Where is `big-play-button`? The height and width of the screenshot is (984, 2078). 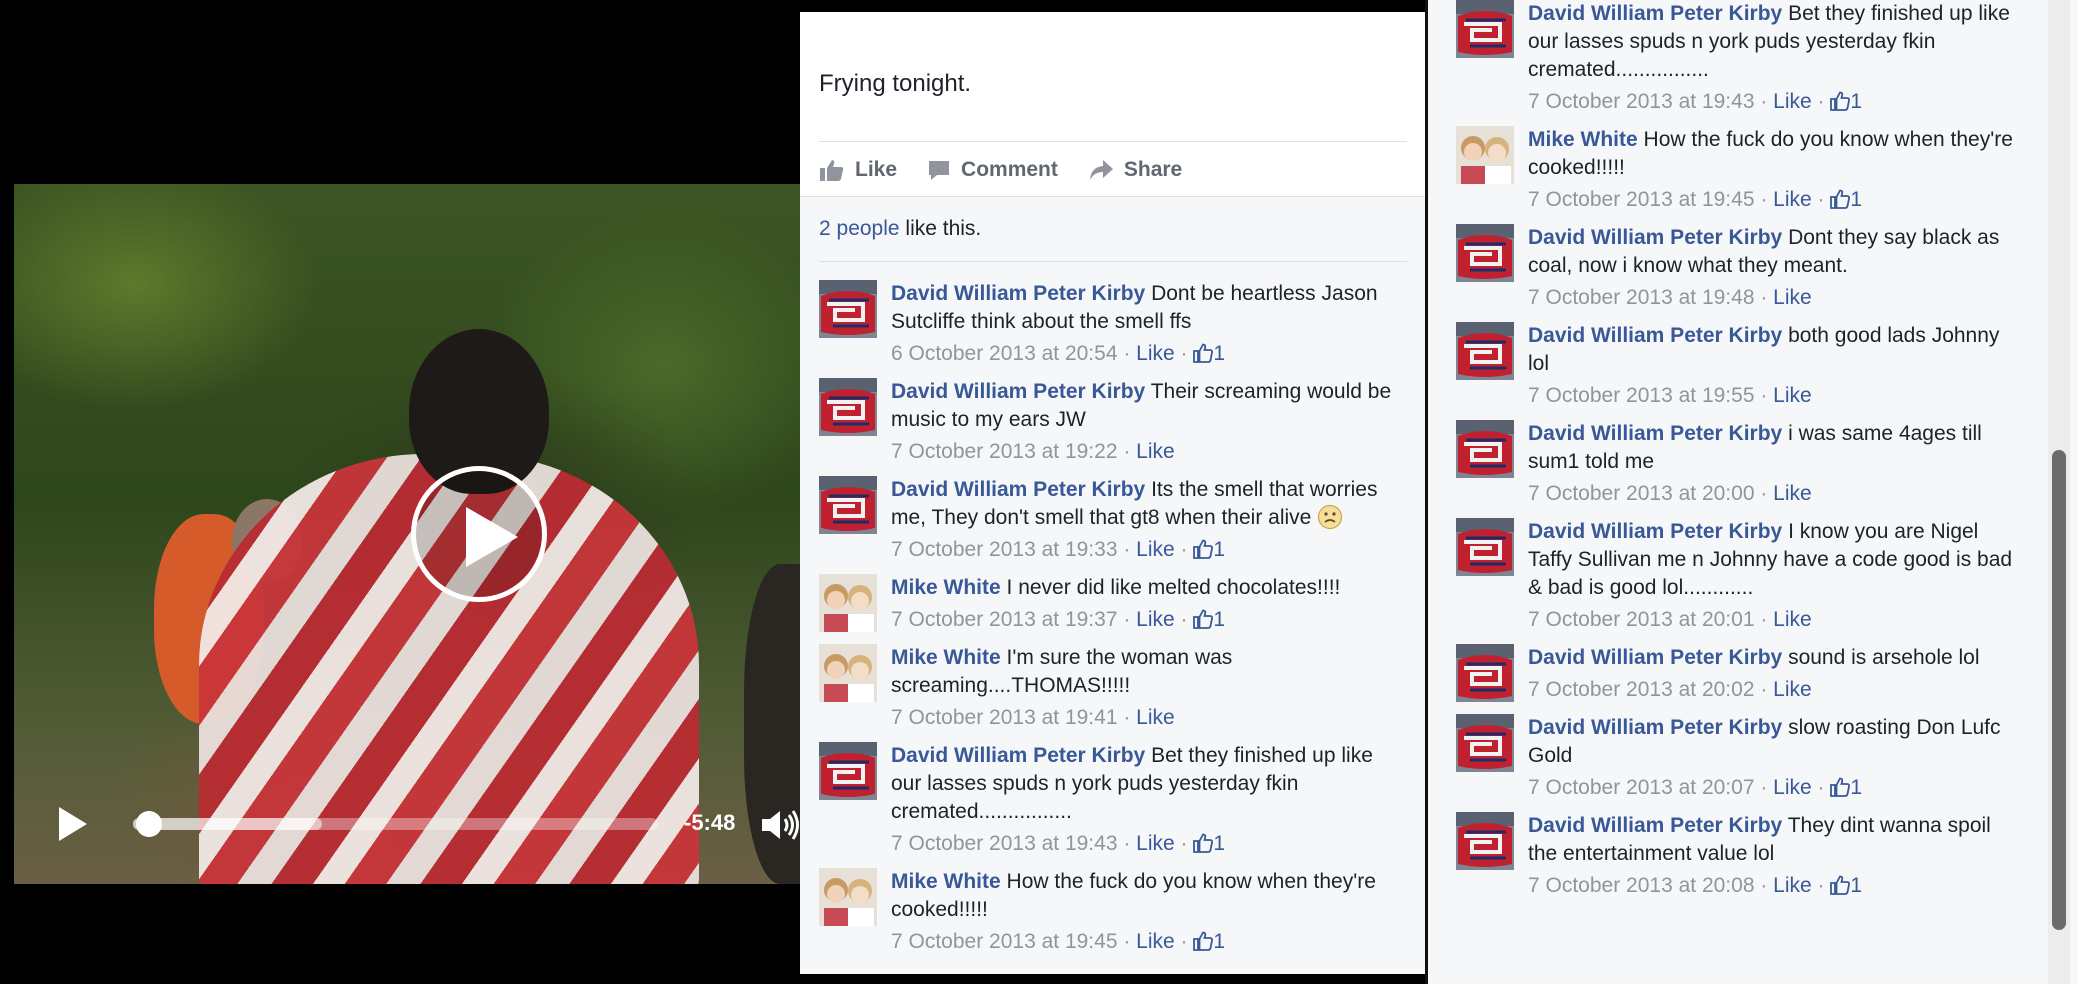 big-play-button is located at coordinates (479, 534).